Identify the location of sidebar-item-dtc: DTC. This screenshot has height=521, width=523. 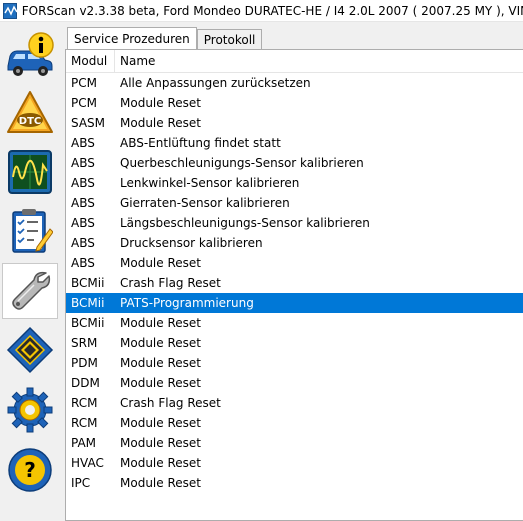
(30, 113).